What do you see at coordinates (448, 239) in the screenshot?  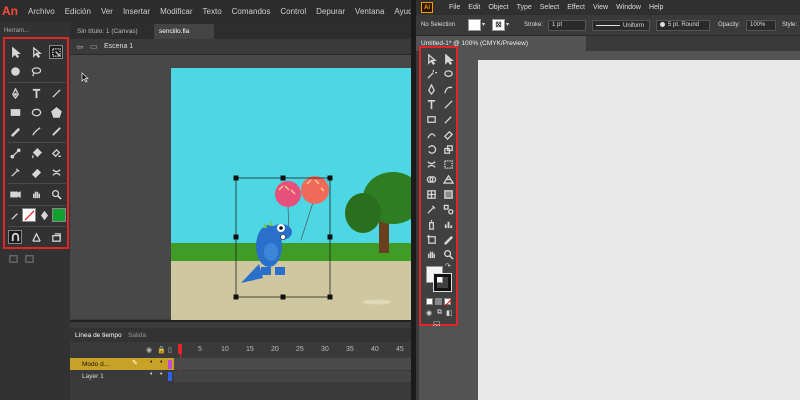 I see `slice-tool-icon` at bounding box center [448, 239].